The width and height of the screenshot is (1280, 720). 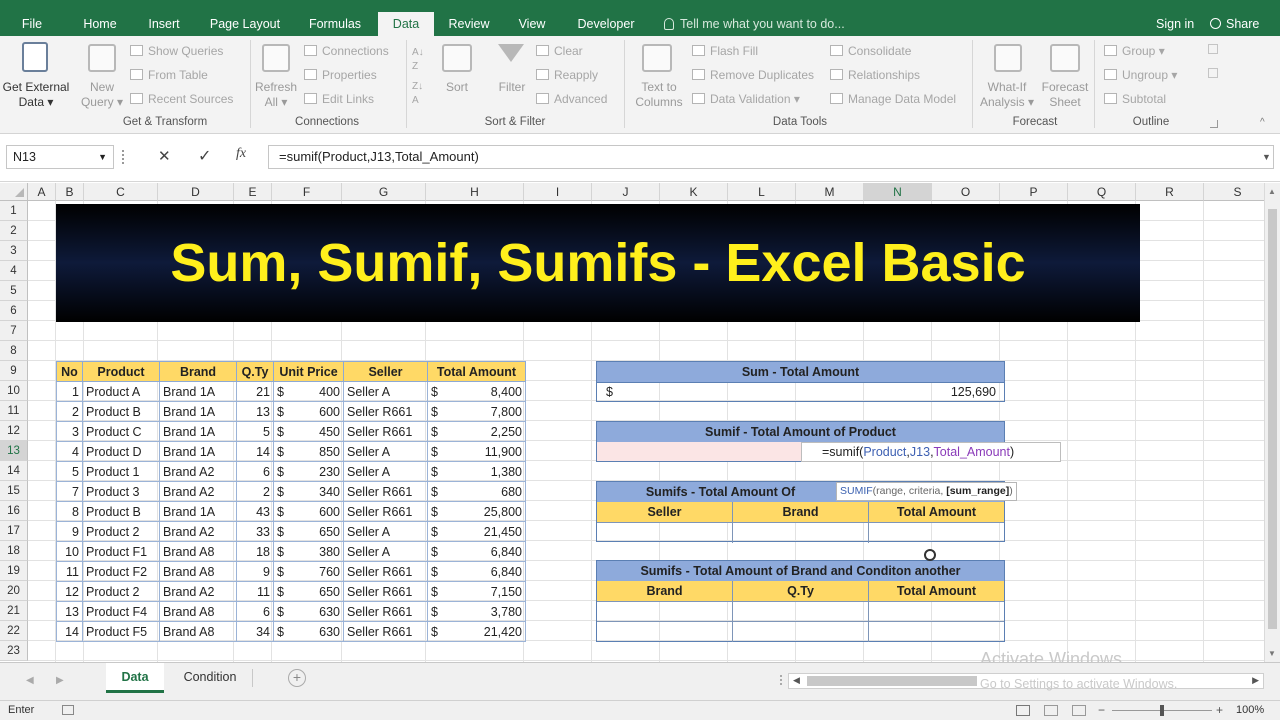 What do you see at coordinates (1034, 192) in the screenshot?
I see `column-header: P` at bounding box center [1034, 192].